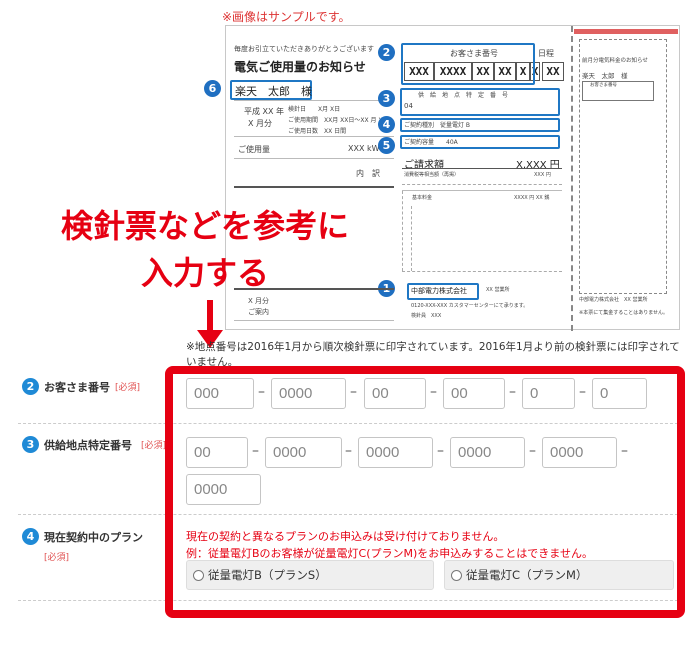 The height and width of the screenshot is (650, 700). I want to click on base-fee-value: XXXX 円 XX 銭, so click(532, 198).